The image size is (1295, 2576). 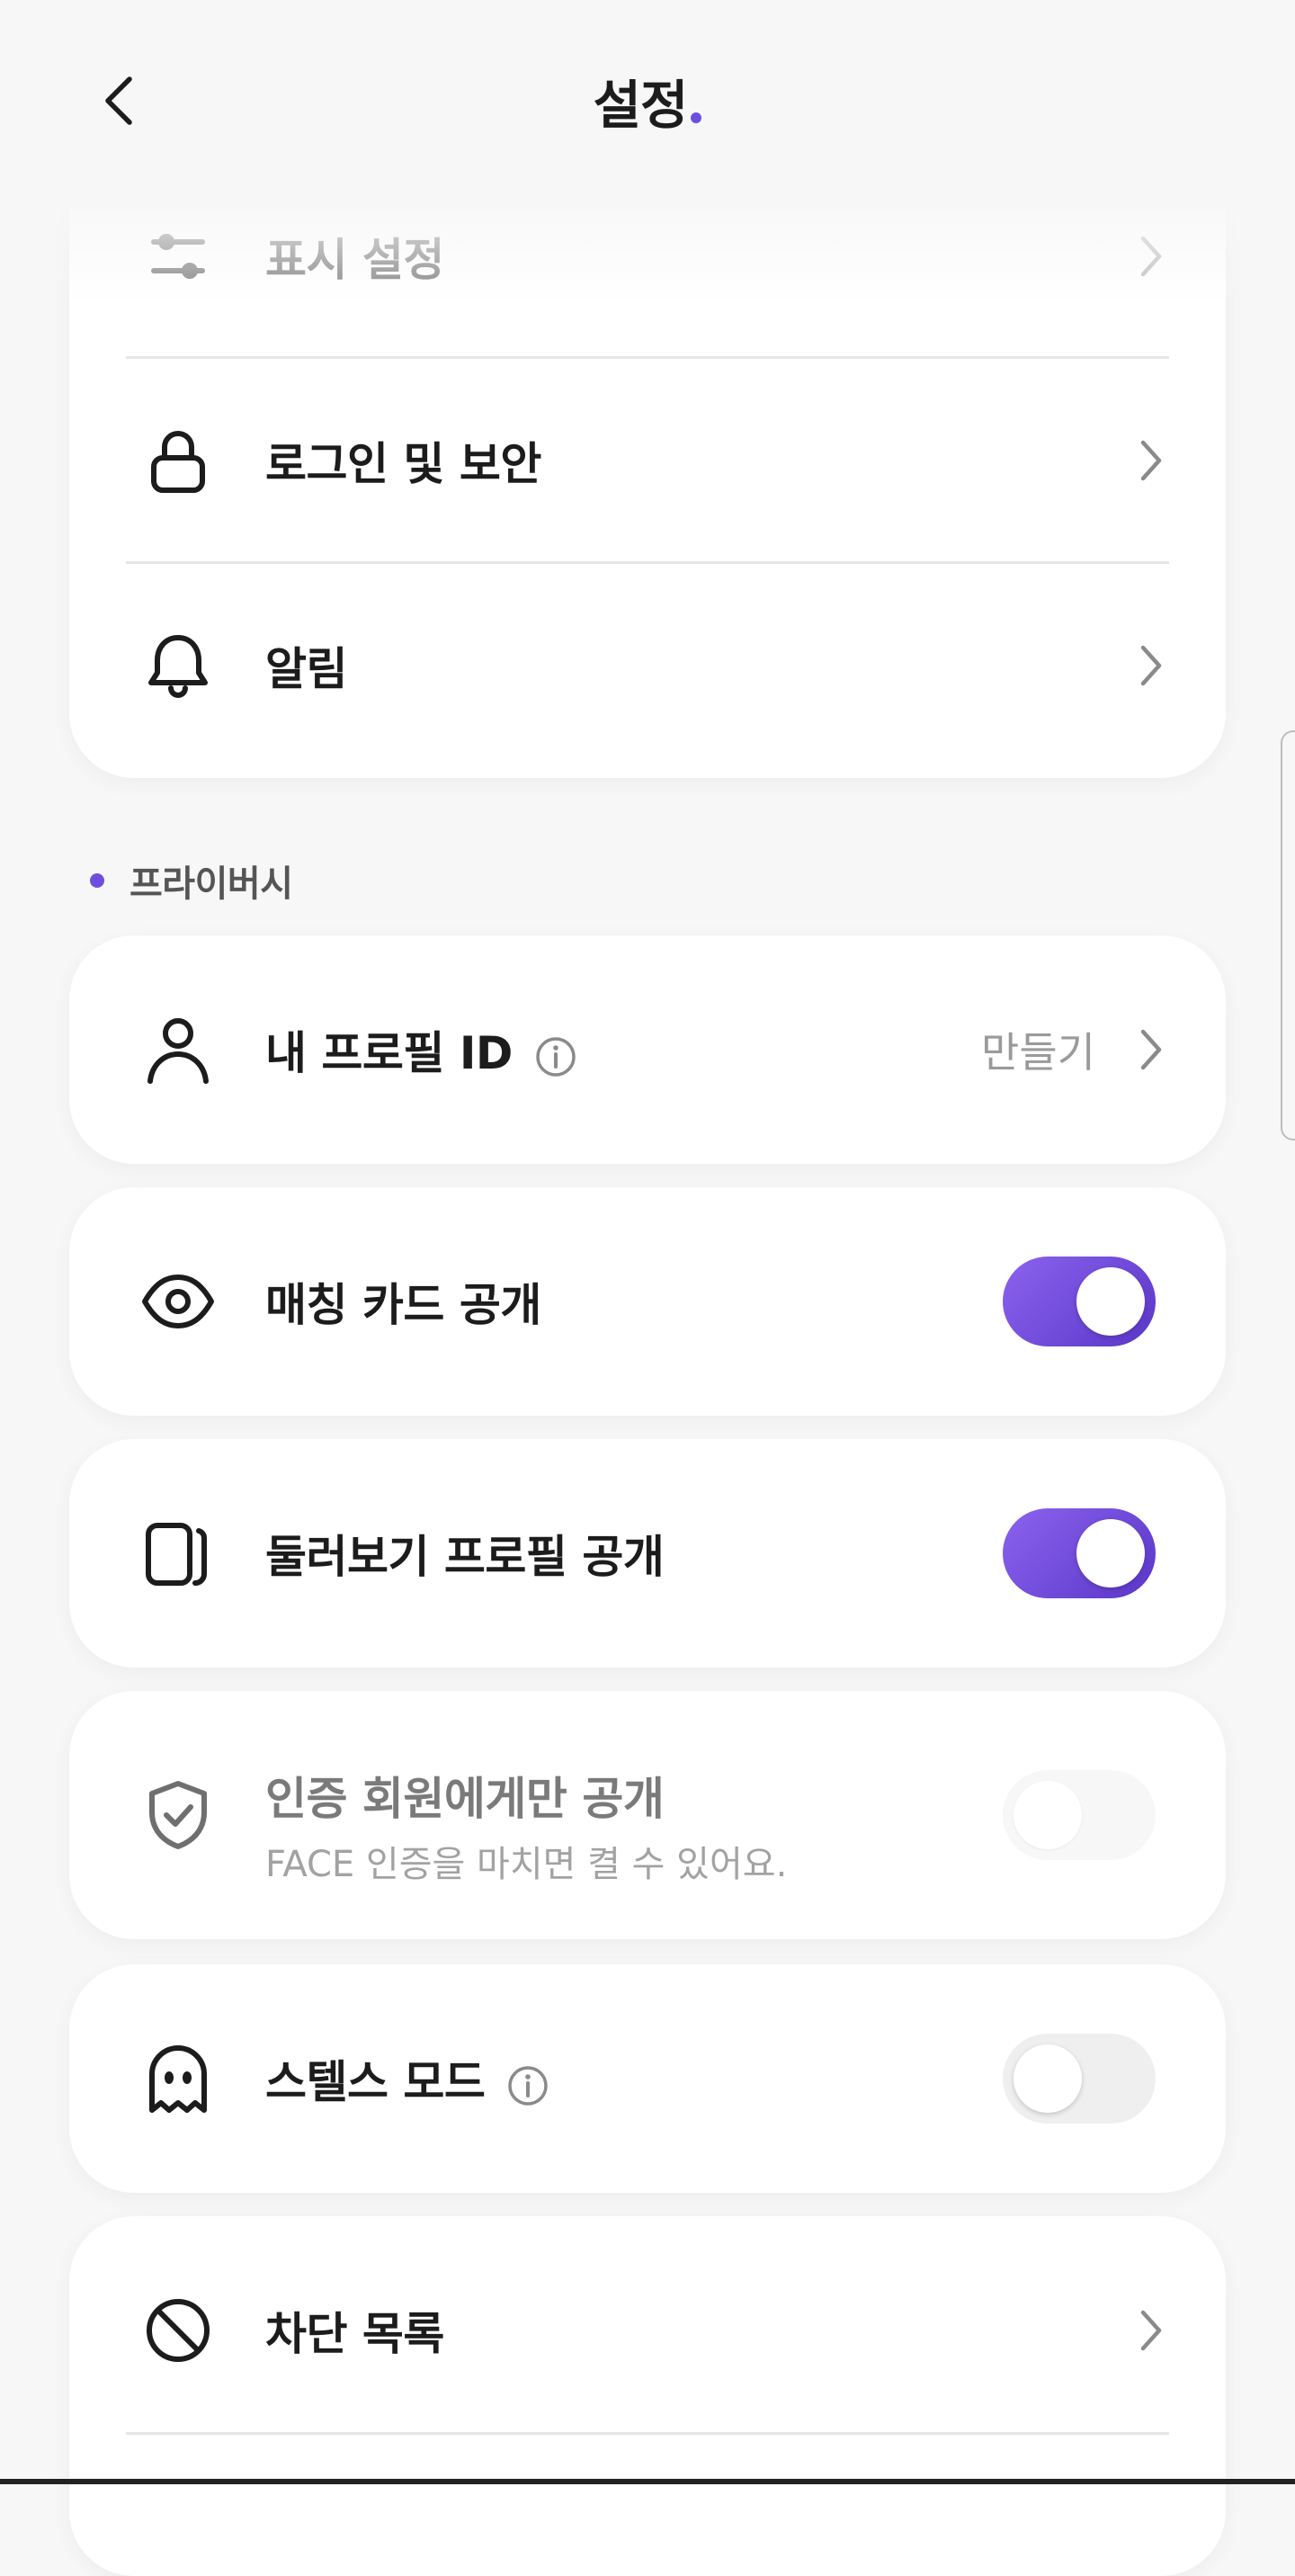 I want to click on matching-card-visibility-card: 매칭 카드 공개, so click(x=647, y=1301).